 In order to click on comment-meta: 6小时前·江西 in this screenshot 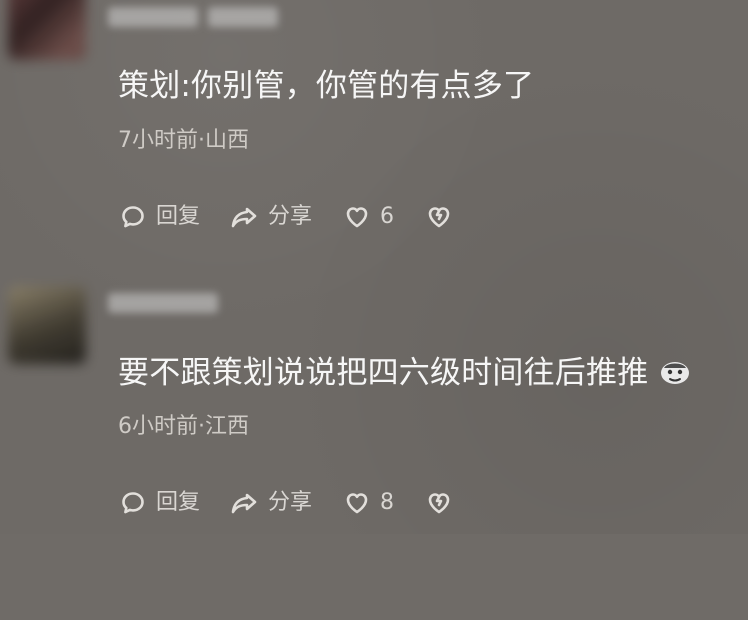, I will do `click(183, 426)`.